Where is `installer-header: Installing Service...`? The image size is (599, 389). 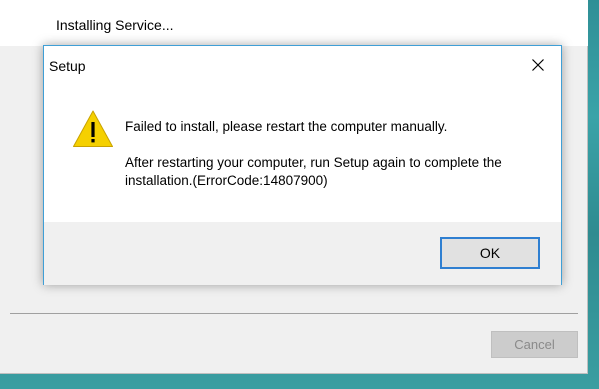 installer-header: Installing Service... is located at coordinates (294, 23).